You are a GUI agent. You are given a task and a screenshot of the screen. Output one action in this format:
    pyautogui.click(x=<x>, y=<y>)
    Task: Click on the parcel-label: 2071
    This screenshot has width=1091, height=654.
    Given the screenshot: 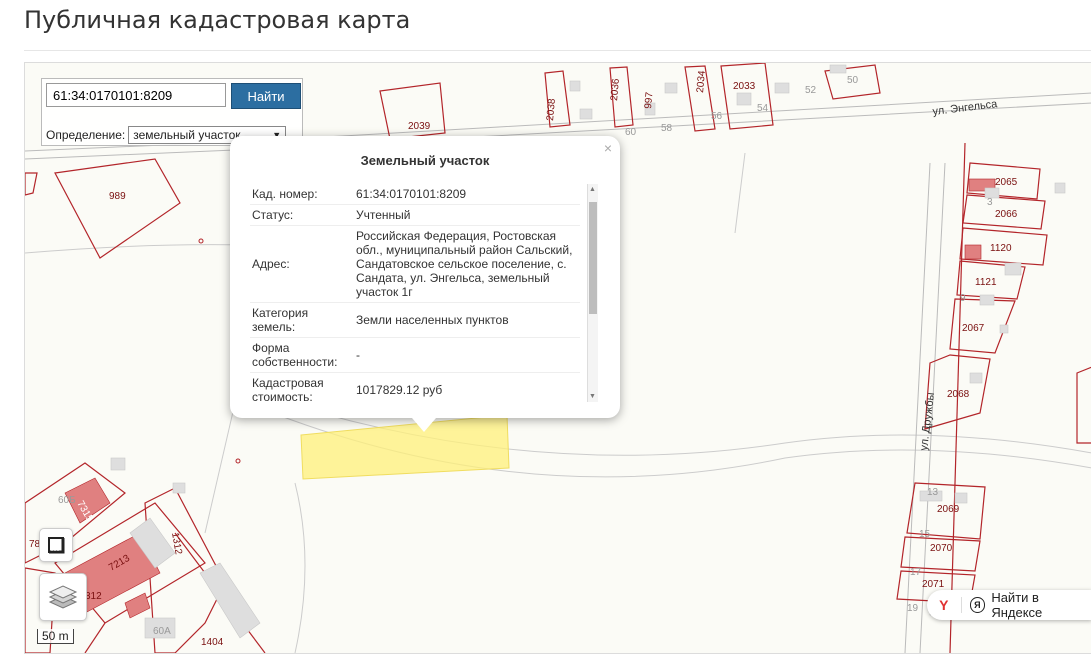 What is the action you would take?
    pyautogui.click(x=933, y=584)
    